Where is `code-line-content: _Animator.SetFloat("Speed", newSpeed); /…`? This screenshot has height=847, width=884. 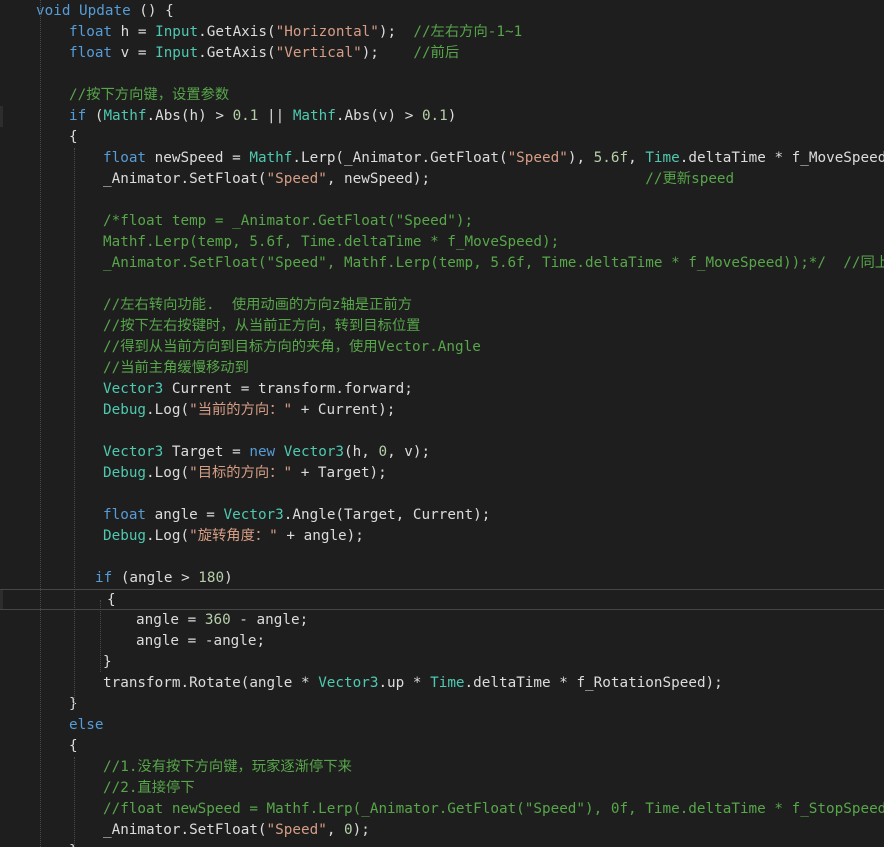
code-line-content: _Animator.SetFloat("Speed", newSpeed); /… is located at coordinates (418, 179).